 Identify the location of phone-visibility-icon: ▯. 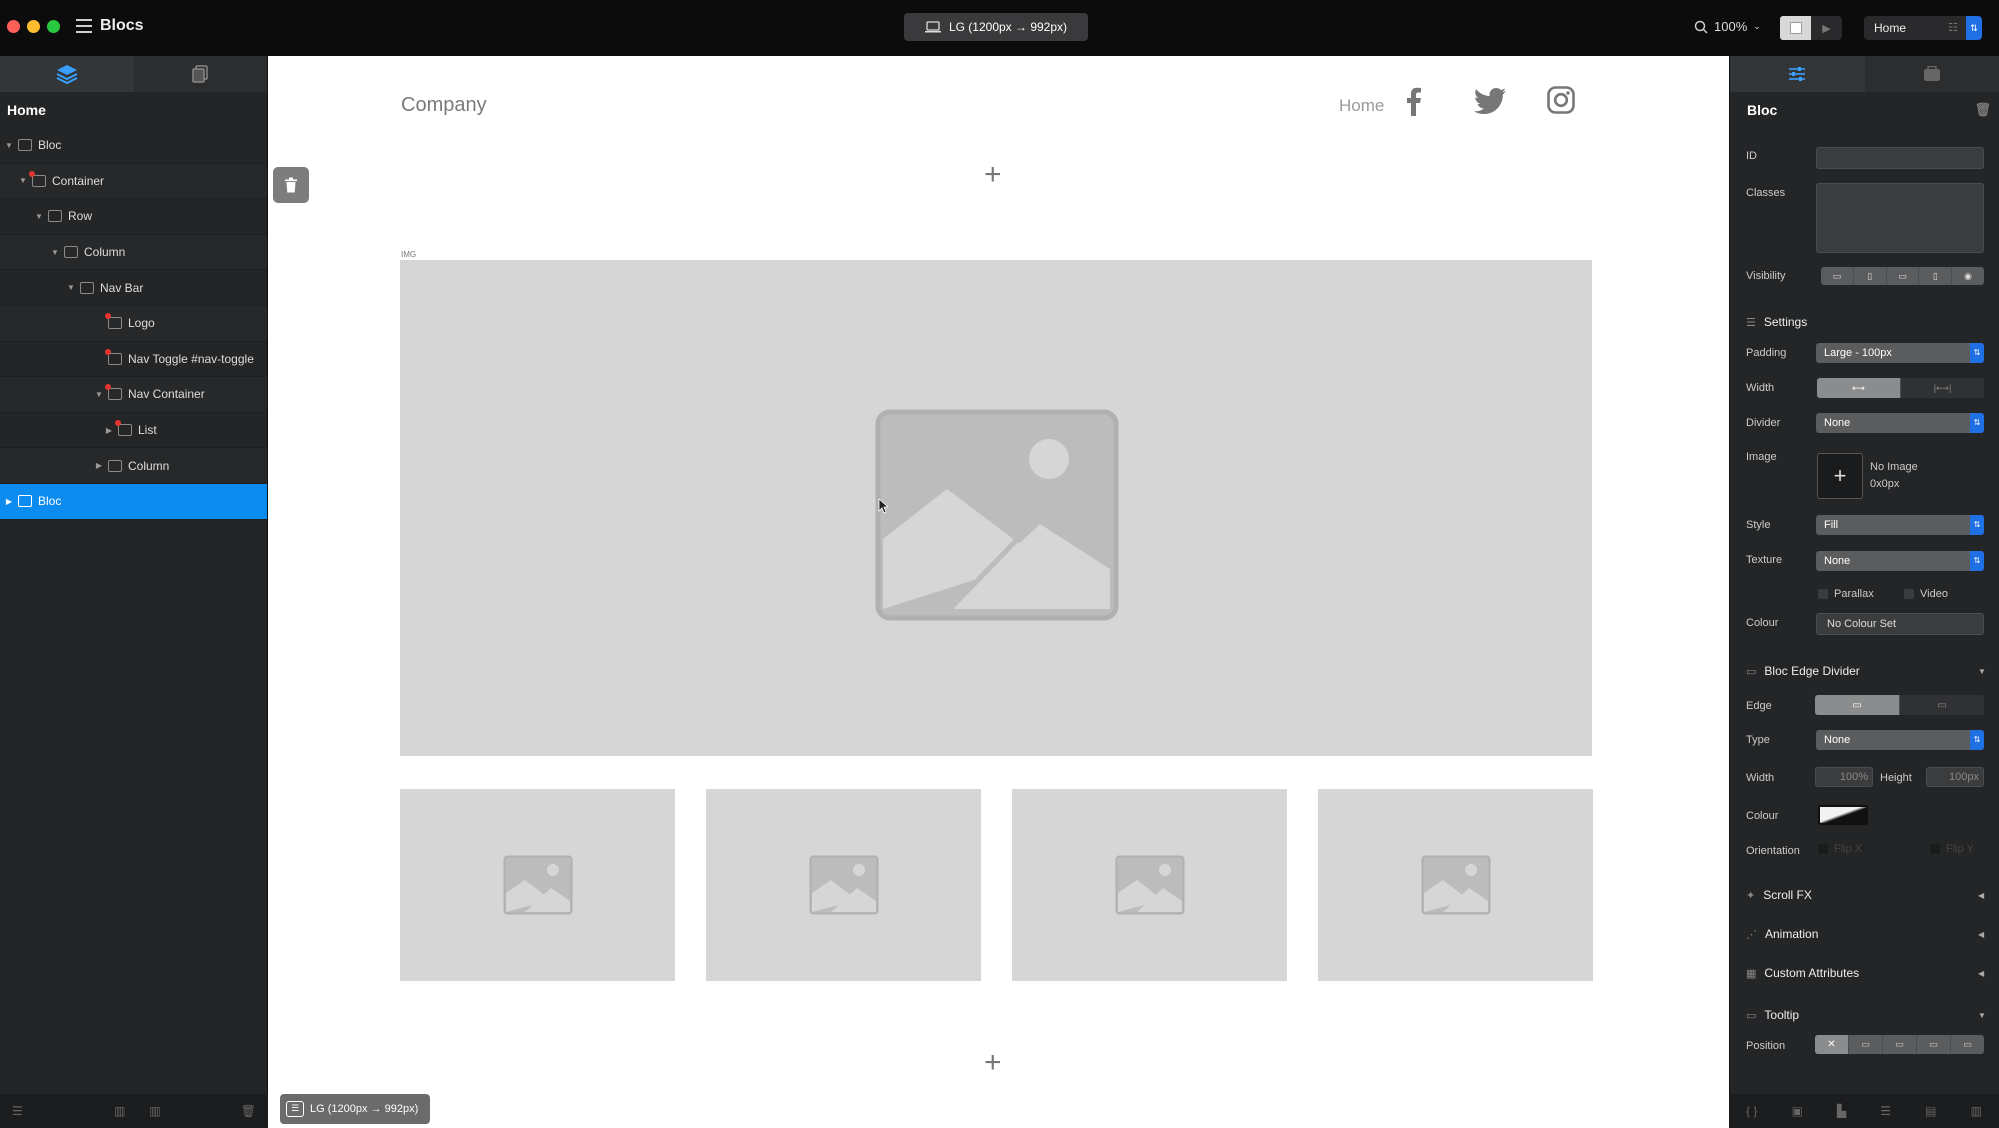
(1936, 276).